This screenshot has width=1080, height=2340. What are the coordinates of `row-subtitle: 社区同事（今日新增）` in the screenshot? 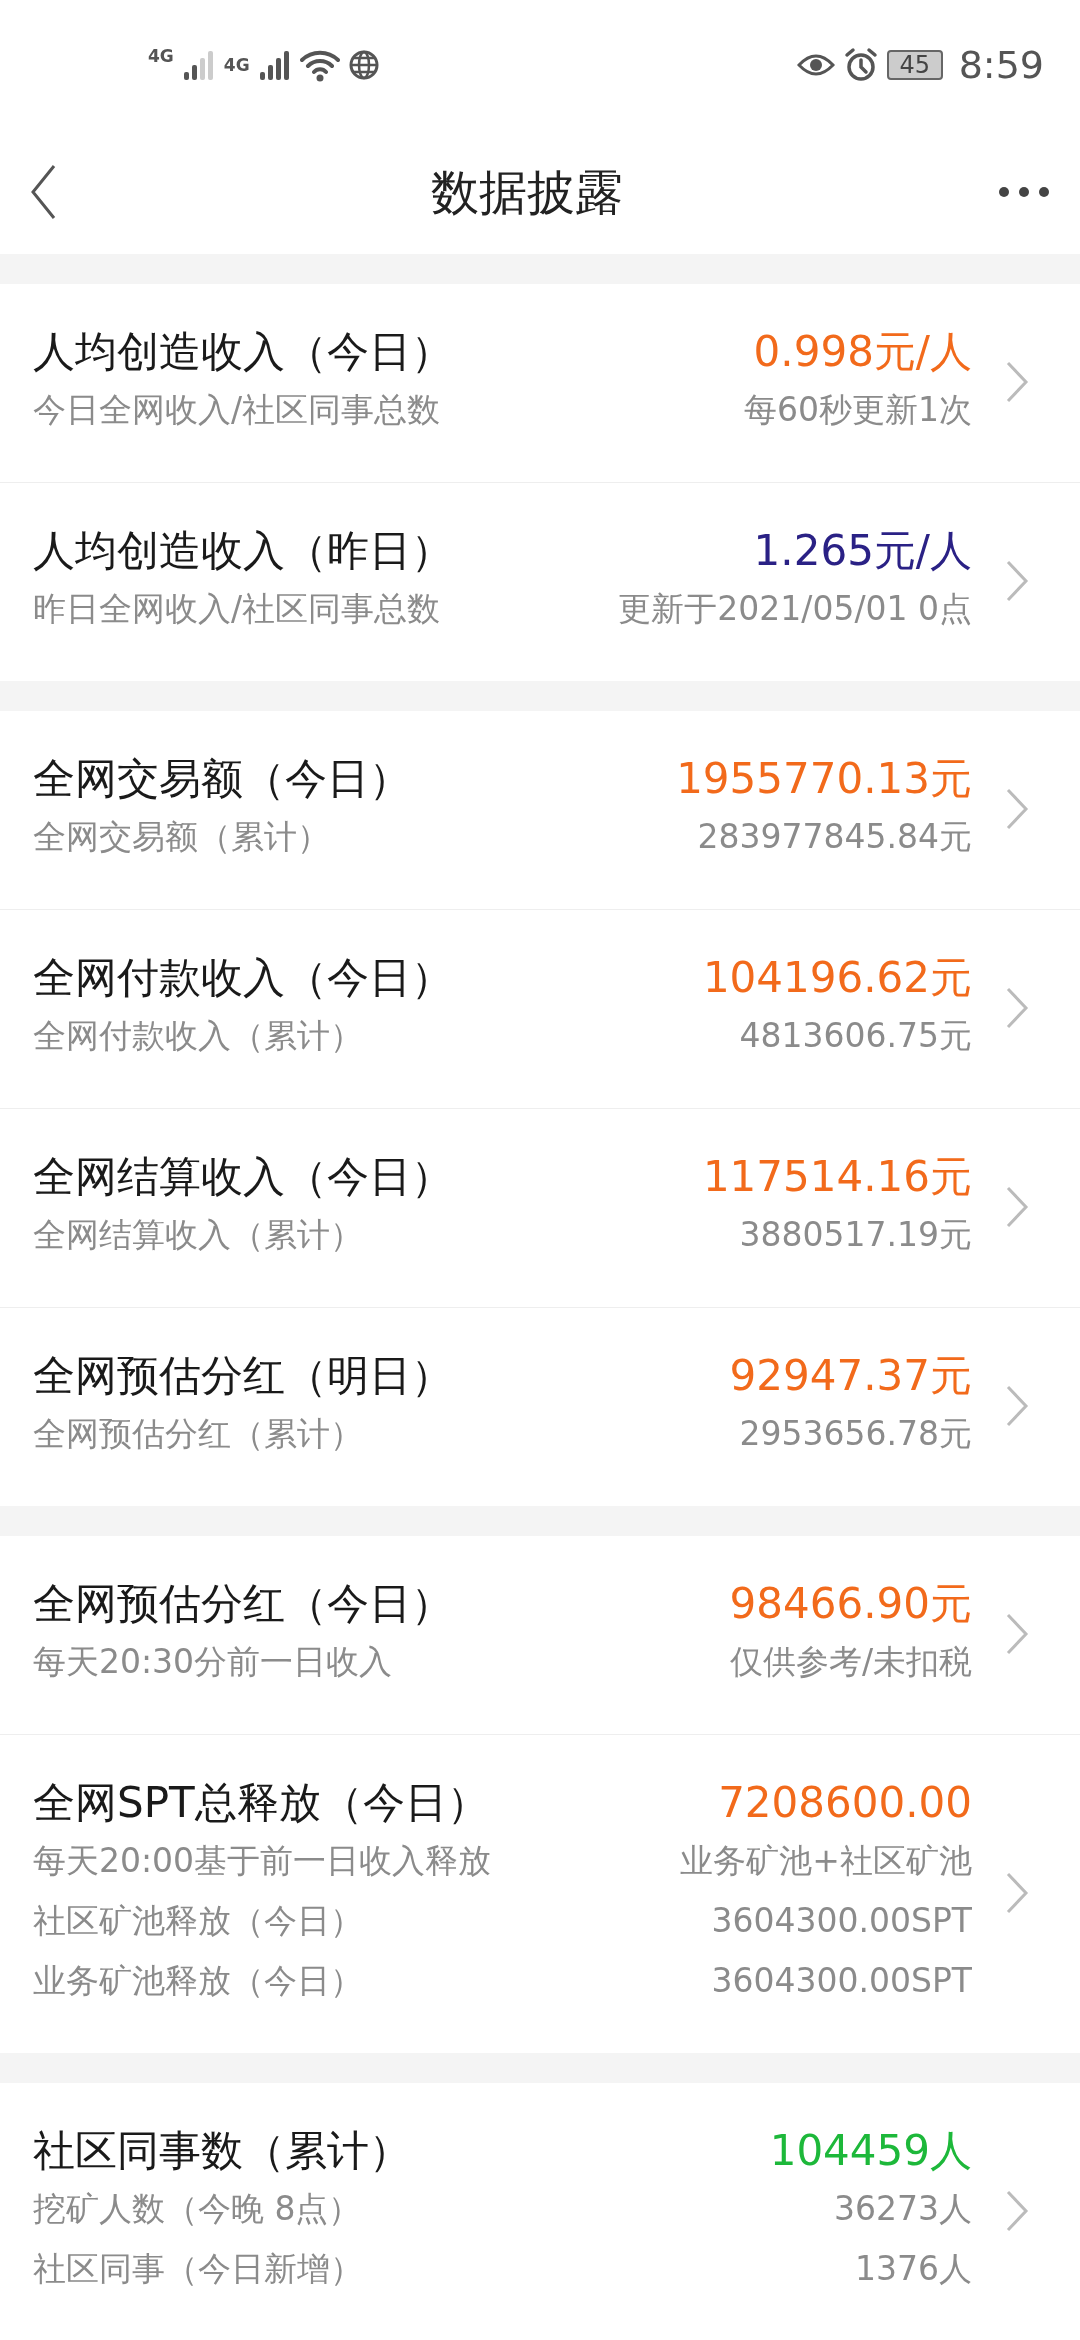 It's located at (198, 2269).